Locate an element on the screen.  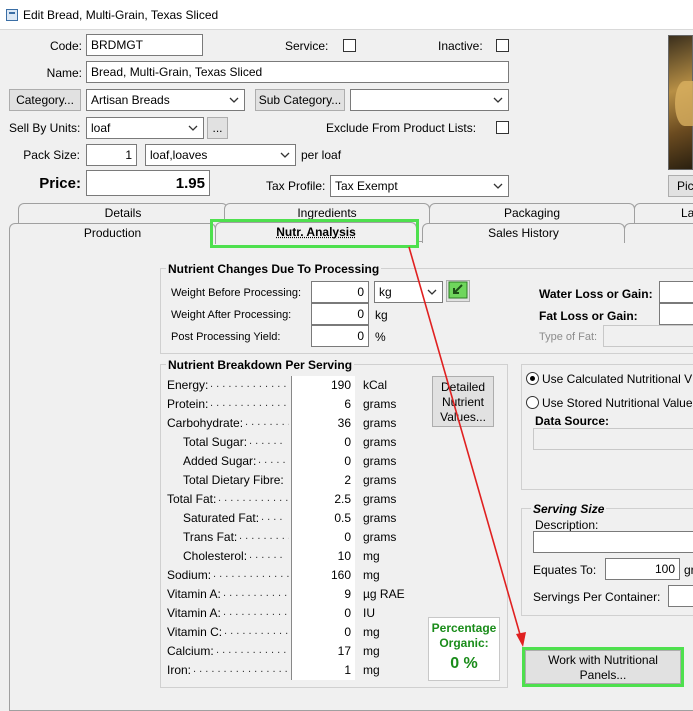
arrow-head is located at coordinates (521, 639).